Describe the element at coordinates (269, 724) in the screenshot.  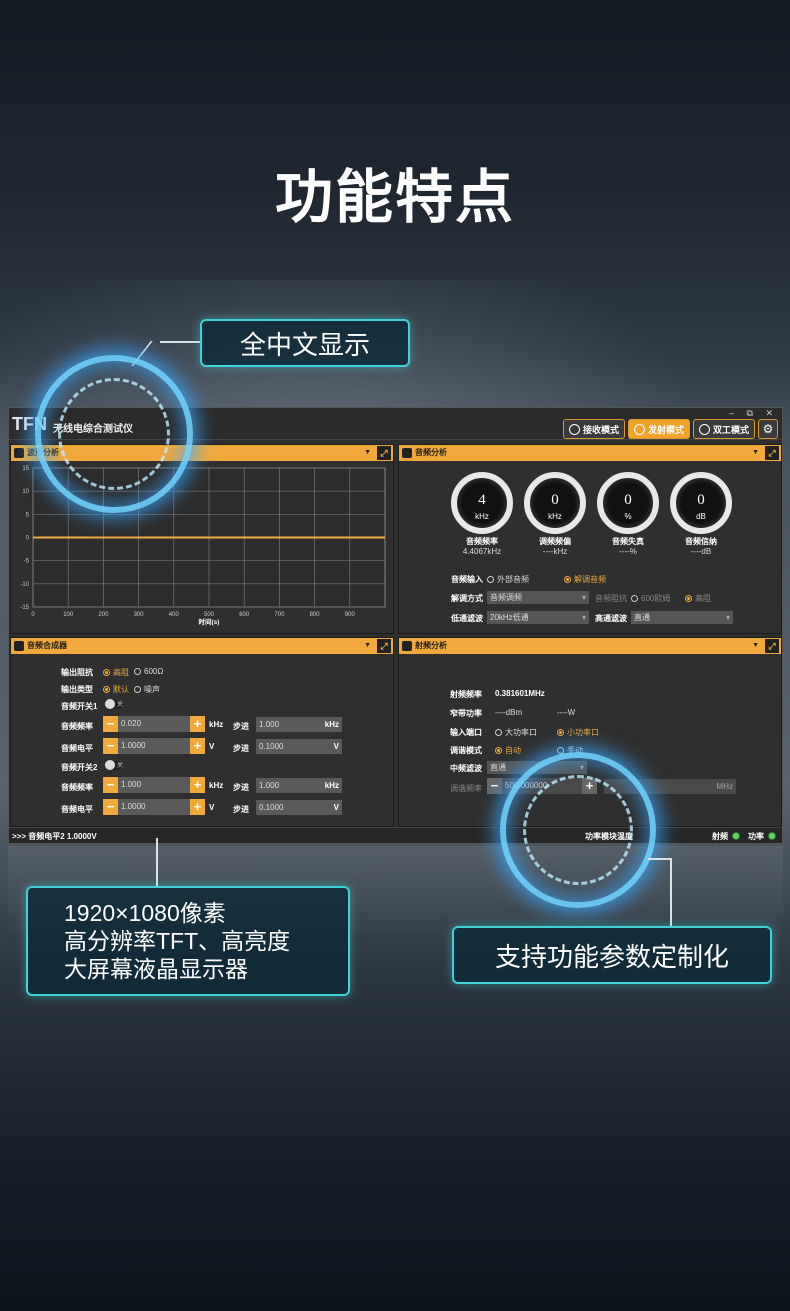
I see `field-value: 1.000` at that location.